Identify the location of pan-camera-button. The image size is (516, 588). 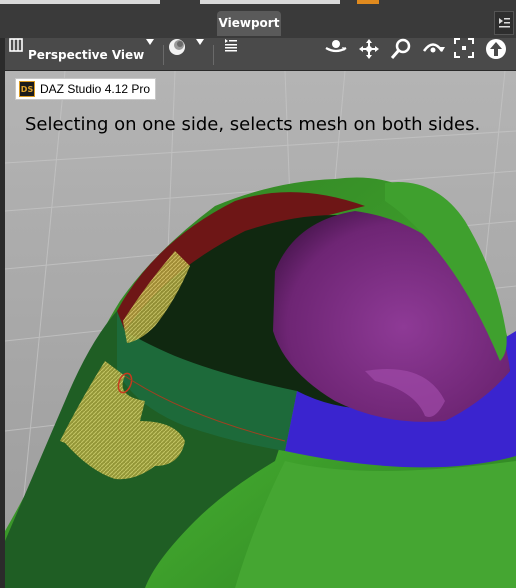
(370, 54).